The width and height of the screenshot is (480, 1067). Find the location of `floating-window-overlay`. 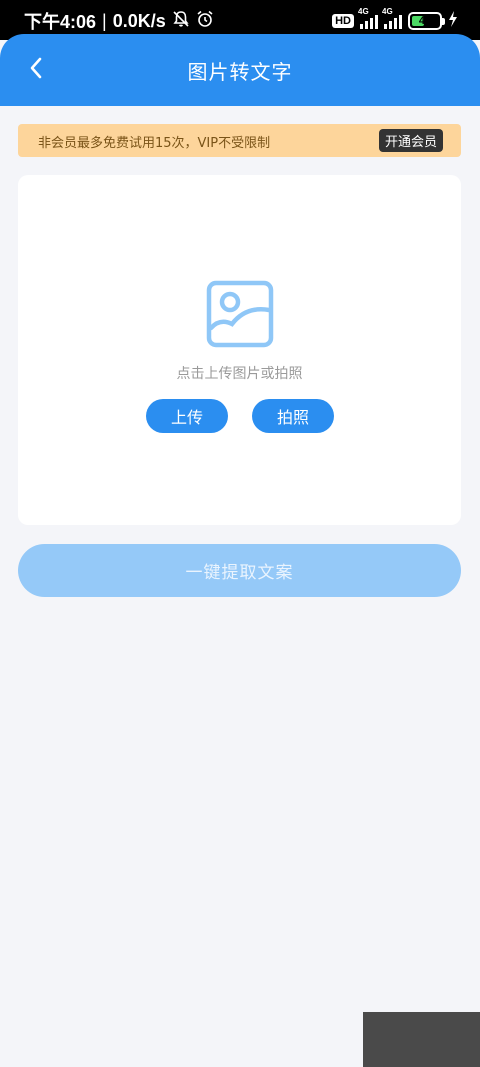

floating-window-overlay is located at coordinates (421, 1039).